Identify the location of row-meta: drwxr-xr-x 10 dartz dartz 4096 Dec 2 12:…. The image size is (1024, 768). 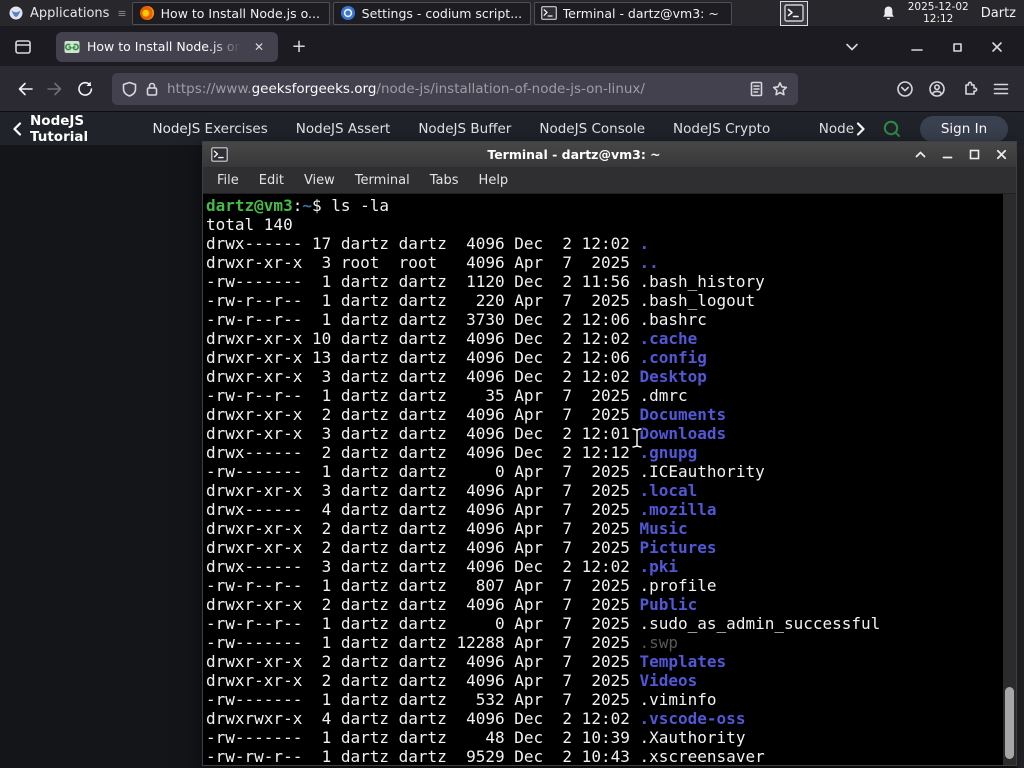
(423, 338).